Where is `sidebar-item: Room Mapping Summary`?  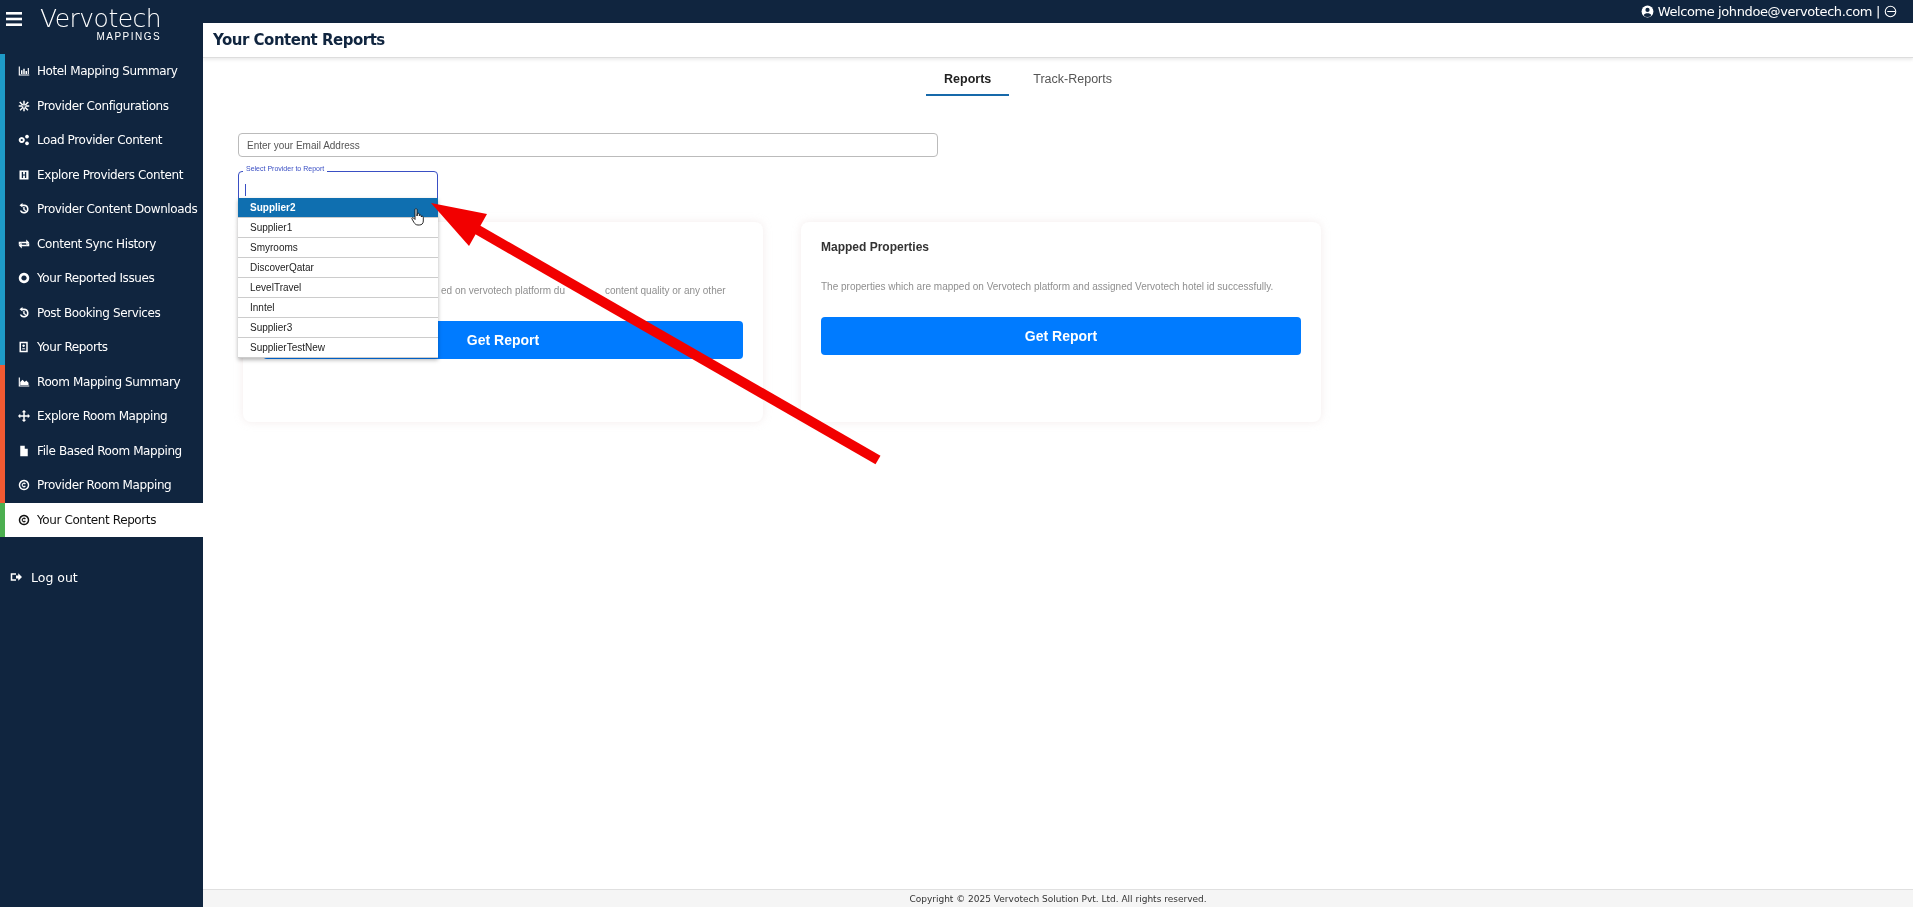
sidebar-item: Room Mapping Summary is located at coordinates (101, 381).